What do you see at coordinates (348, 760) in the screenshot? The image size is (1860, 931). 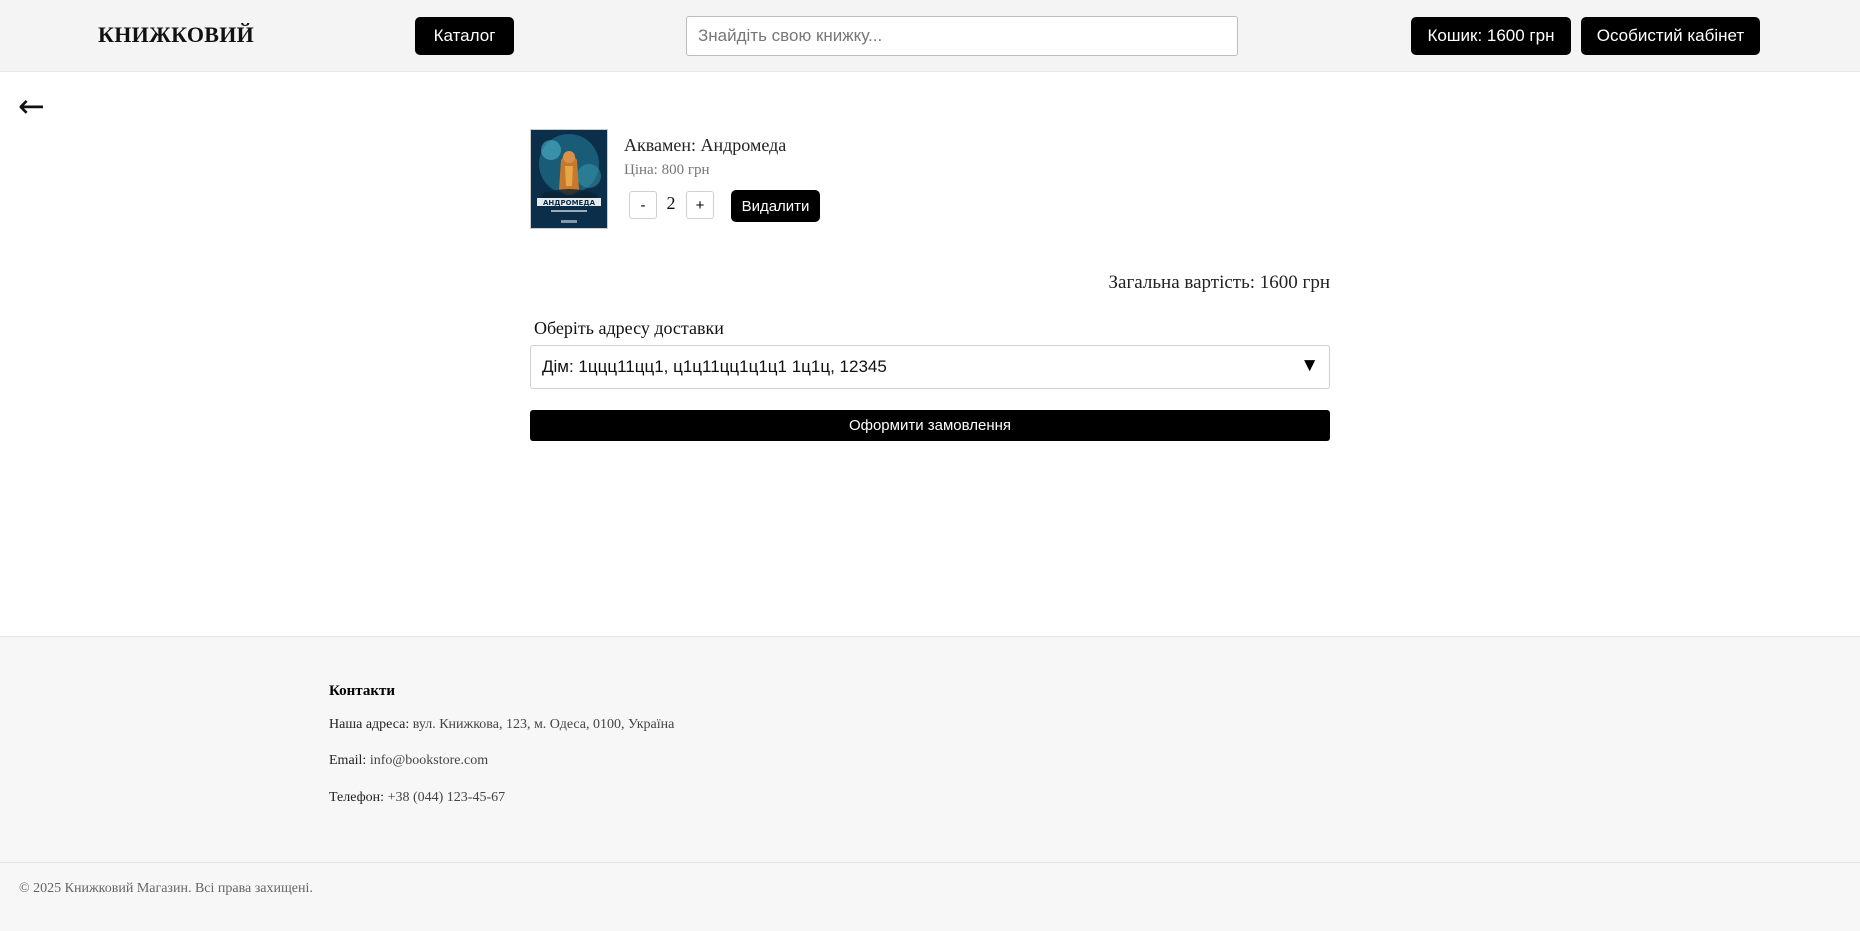 I see `footer-email-label: Email:` at bounding box center [348, 760].